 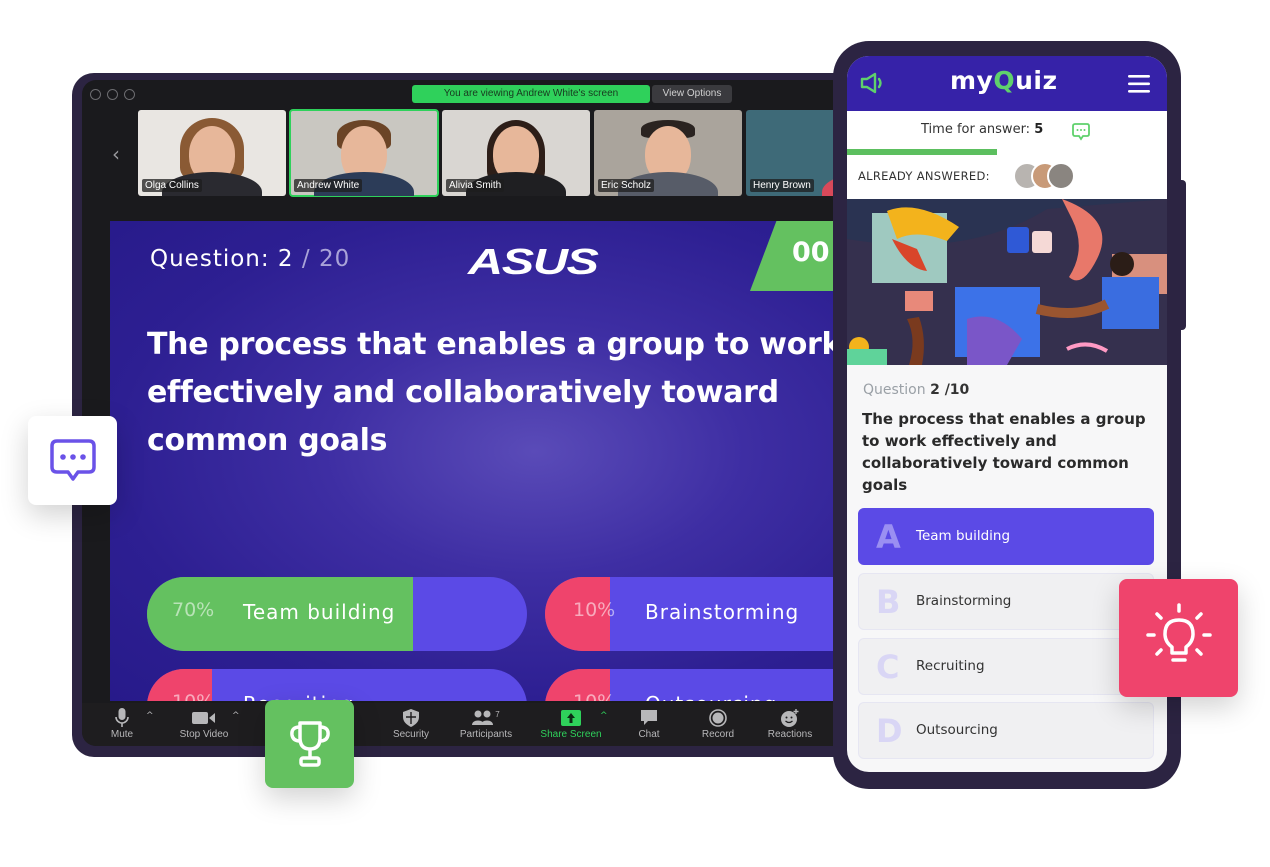 I want to click on security-label: Security, so click(x=411, y=734).